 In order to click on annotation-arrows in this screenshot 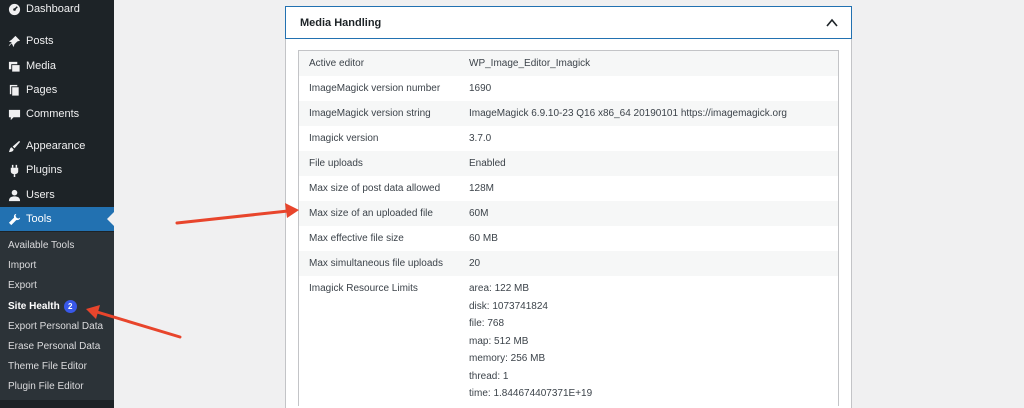, I will do `click(192, 271)`.